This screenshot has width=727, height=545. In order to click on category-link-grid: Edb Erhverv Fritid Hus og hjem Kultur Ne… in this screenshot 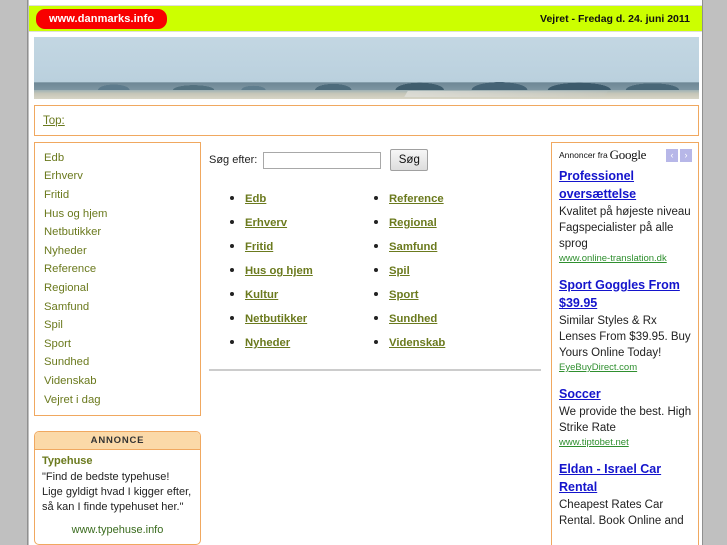, I will do `click(377, 273)`.